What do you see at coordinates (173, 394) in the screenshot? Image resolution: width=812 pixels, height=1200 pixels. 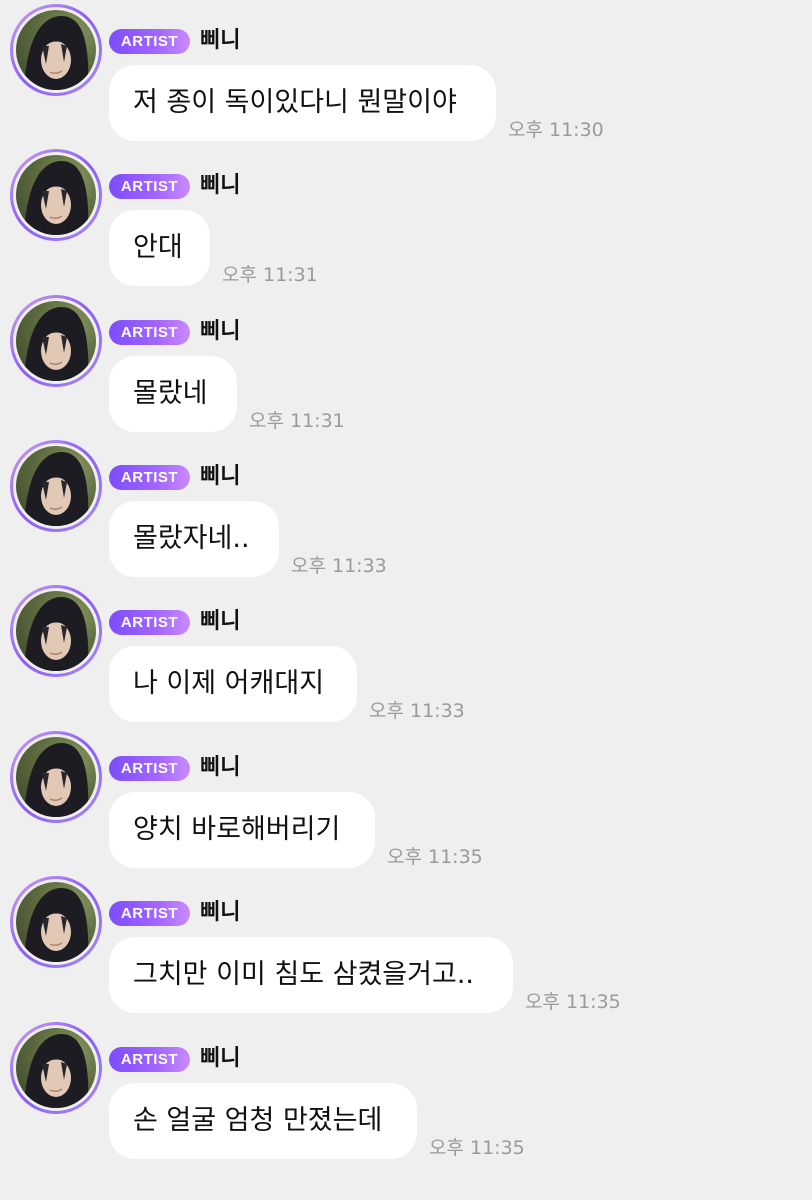 I see `message-bubble: 몰랐네` at bounding box center [173, 394].